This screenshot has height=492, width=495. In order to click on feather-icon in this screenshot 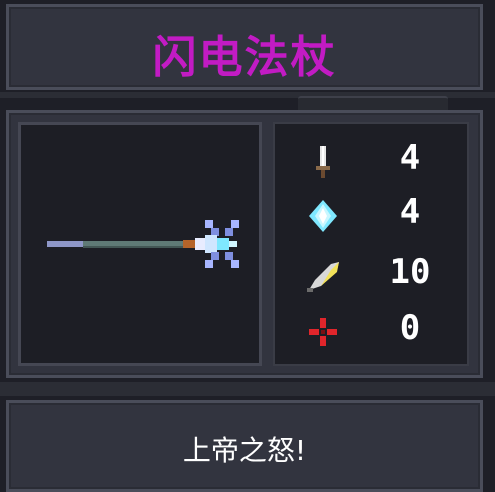, I will do `click(323, 277)`.